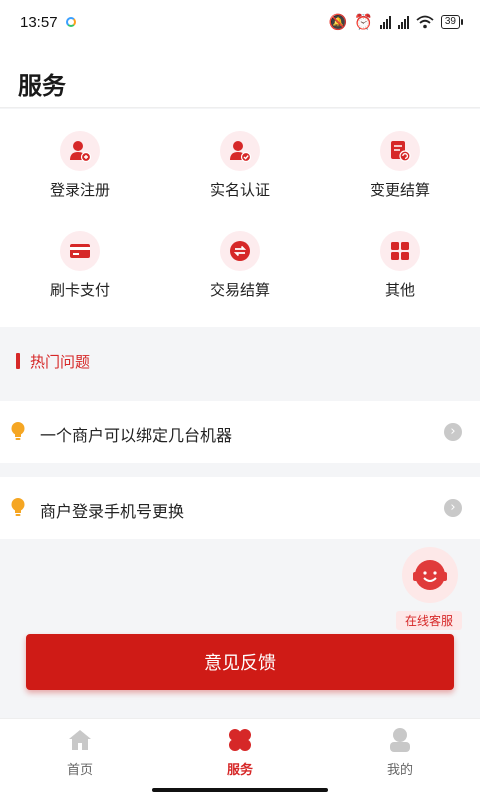 The image size is (480, 800). What do you see at coordinates (79, 770) in the screenshot?
I see `tab-label: 首页` at bounding box center [79, 770].